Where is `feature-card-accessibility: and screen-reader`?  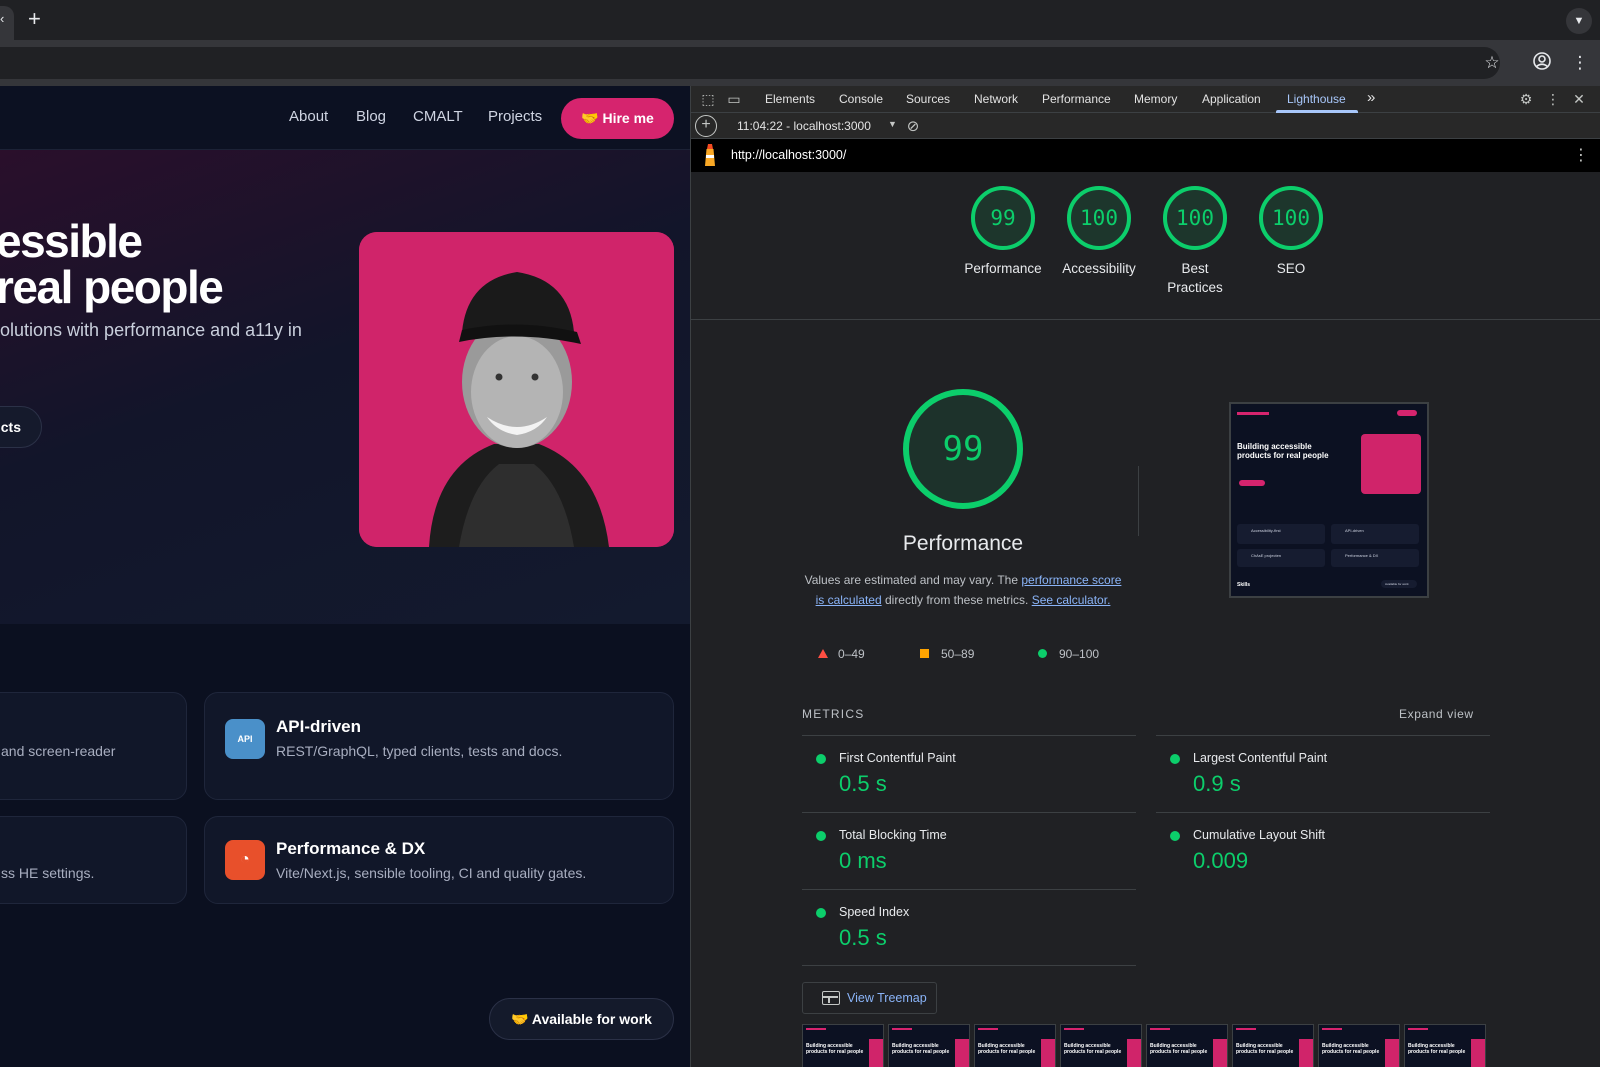
feature-card-accessibility: and screen-reader is located at coordinates (93, 746).